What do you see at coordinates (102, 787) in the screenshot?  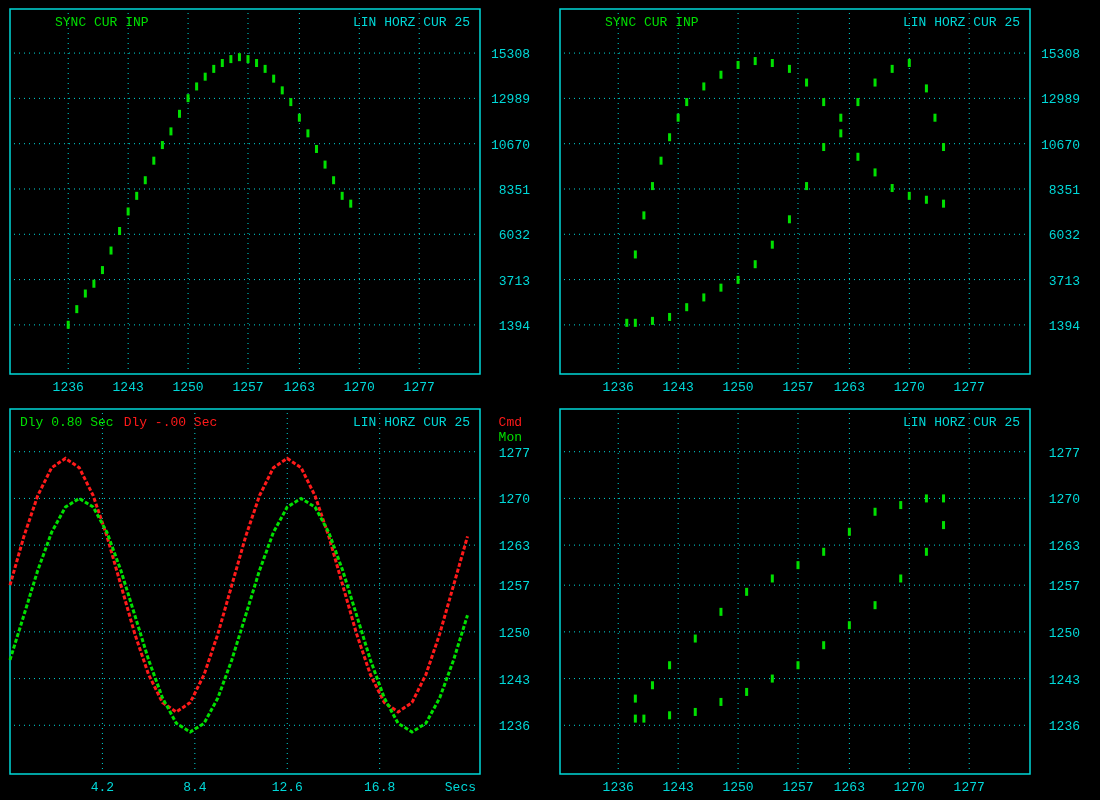 I see `axis-label: 4.2` at bounding box center [102, 787].